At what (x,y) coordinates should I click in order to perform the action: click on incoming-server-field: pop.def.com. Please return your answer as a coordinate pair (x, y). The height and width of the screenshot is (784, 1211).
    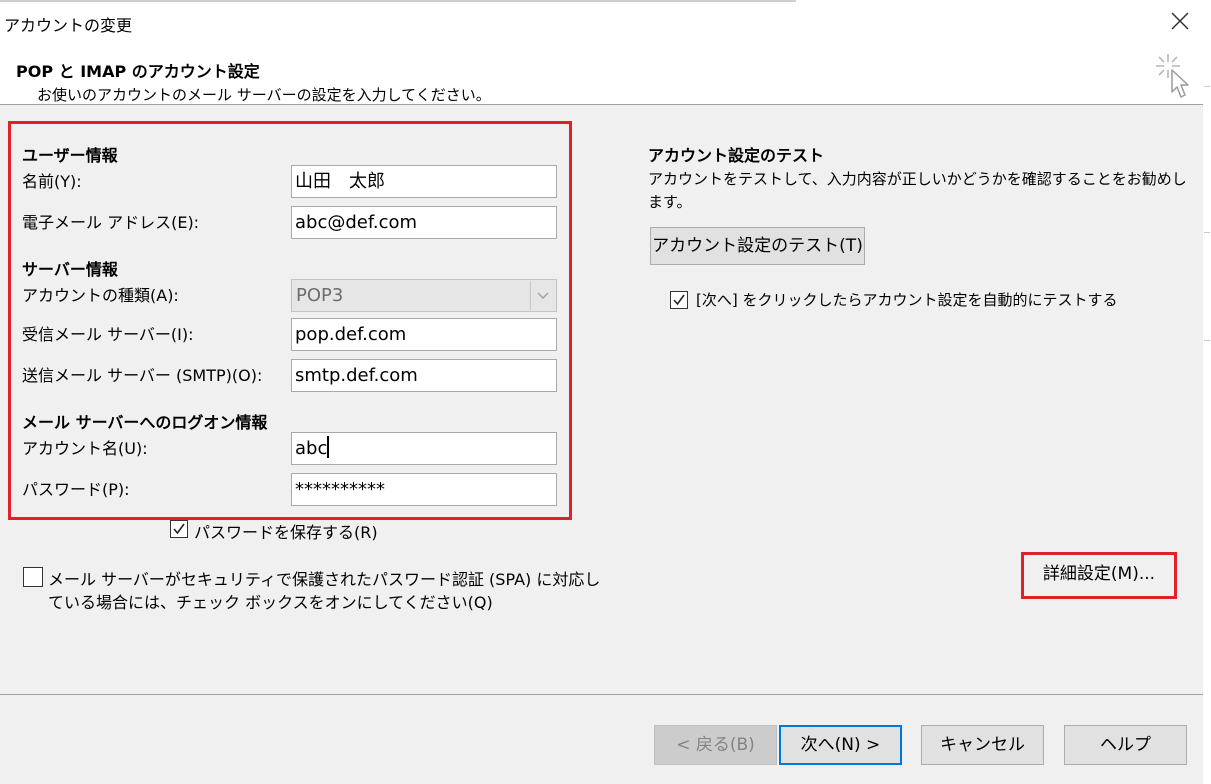
    Looking at the image, I should click on (424, 334).